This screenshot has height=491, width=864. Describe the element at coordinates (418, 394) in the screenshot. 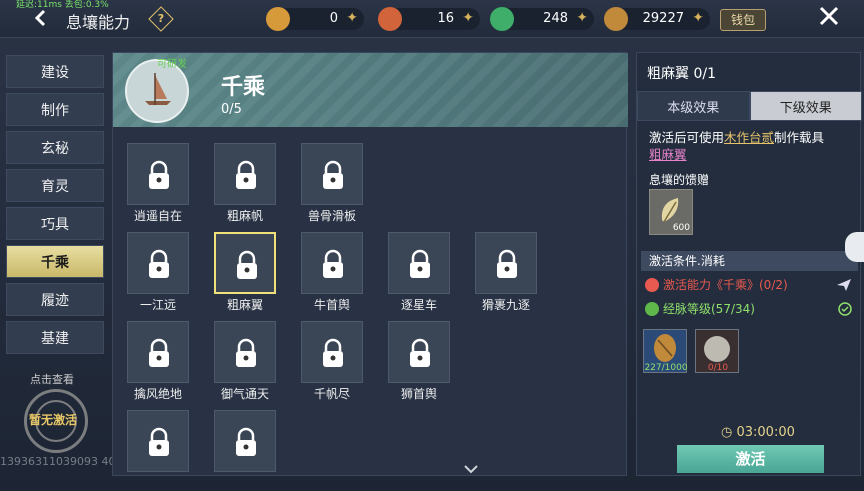

I see `ability-label: 狮首舆` at that location.